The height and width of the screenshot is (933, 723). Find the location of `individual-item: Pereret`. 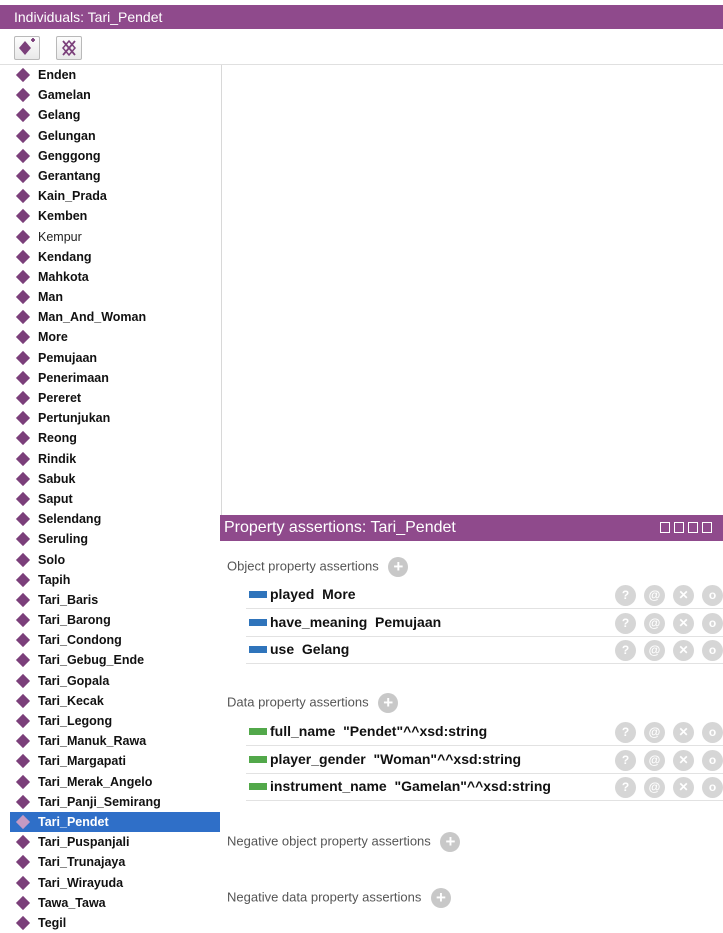

individual-item: Pereret is located at coordinates (115, 398).